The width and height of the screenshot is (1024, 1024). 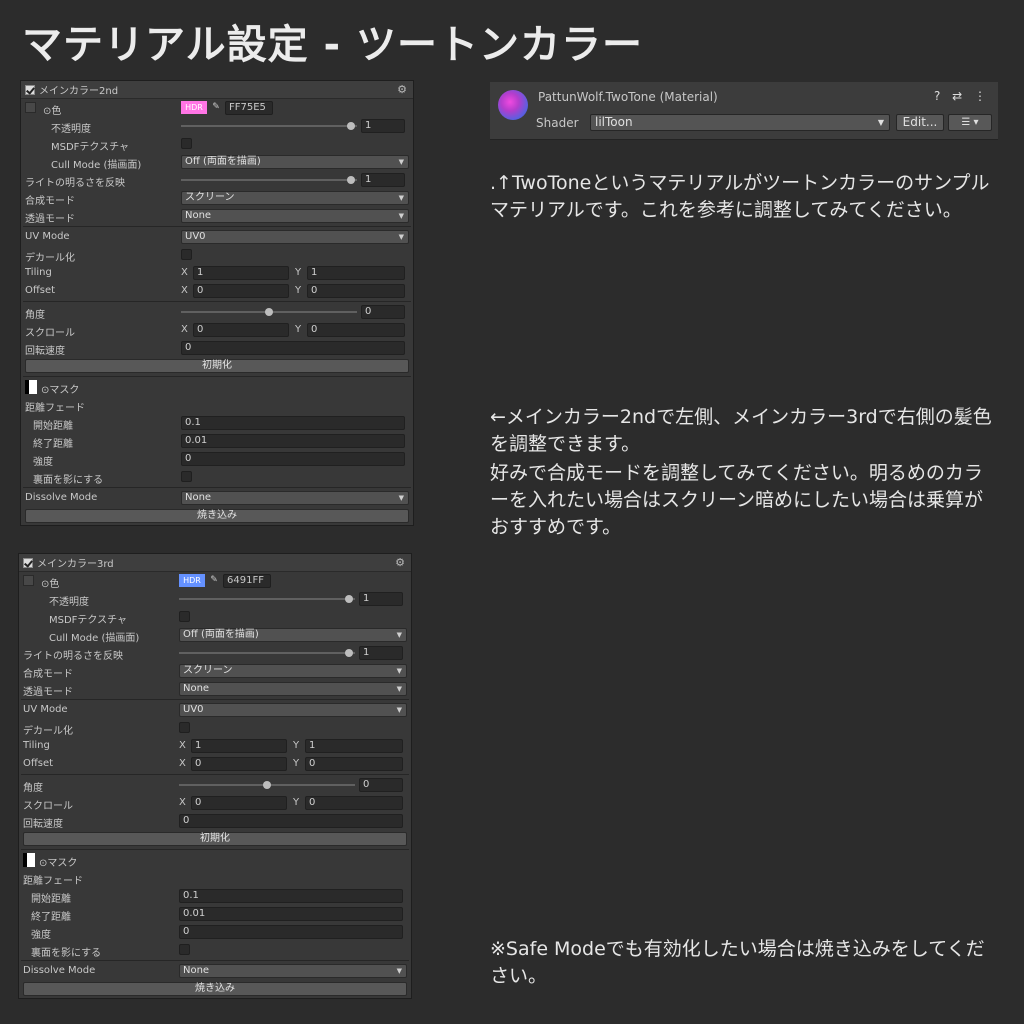 What do you see at coordinates (217, 90) in the screenshot?
I see `panel-header: メインカラー2nd ⚙` at bounding box center [217, 90].